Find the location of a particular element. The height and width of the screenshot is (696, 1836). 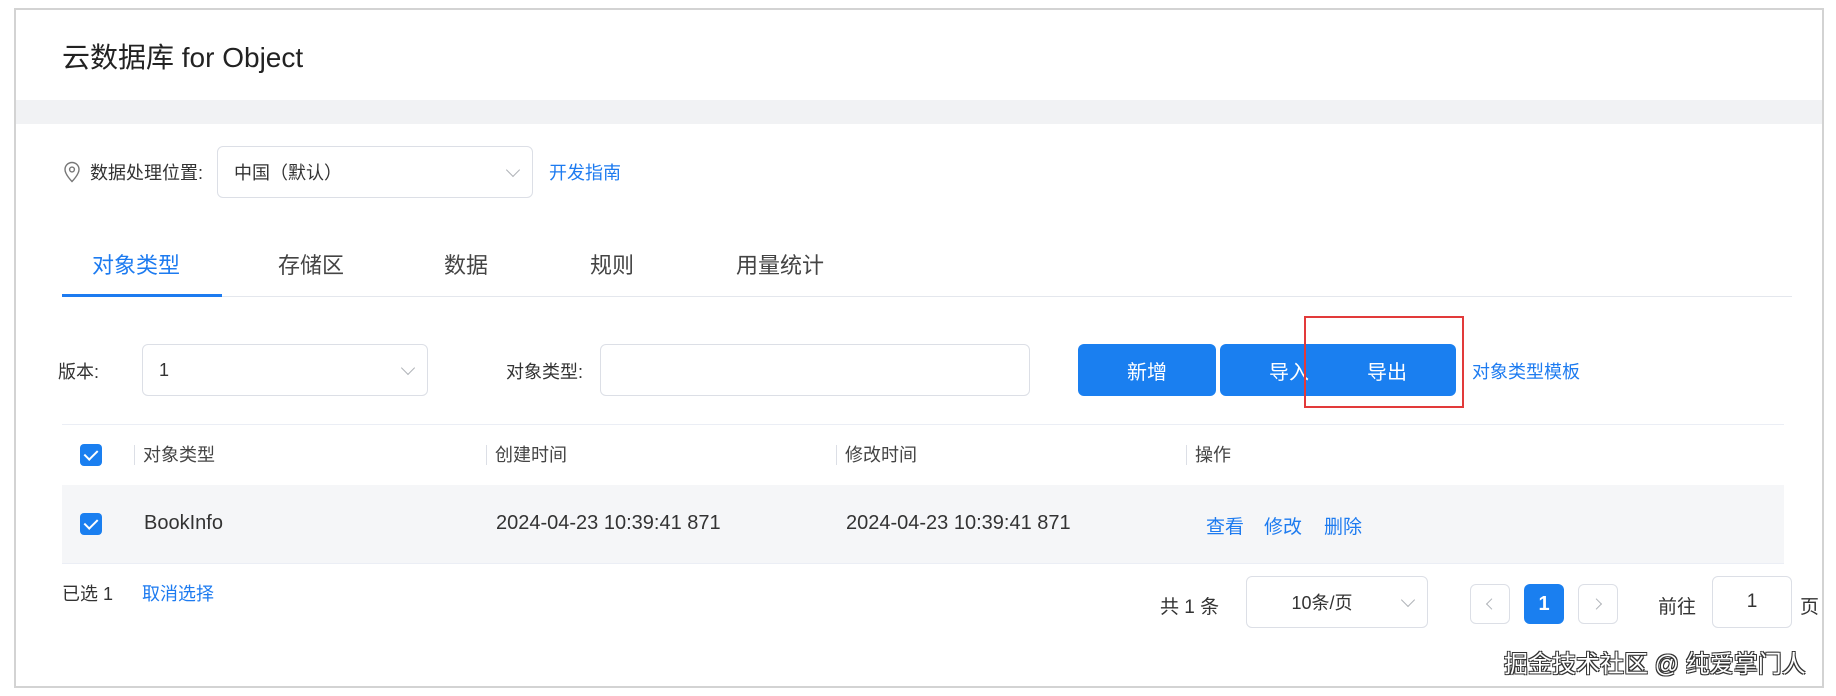

prev-page-button is located at coordinates (1490, 604).